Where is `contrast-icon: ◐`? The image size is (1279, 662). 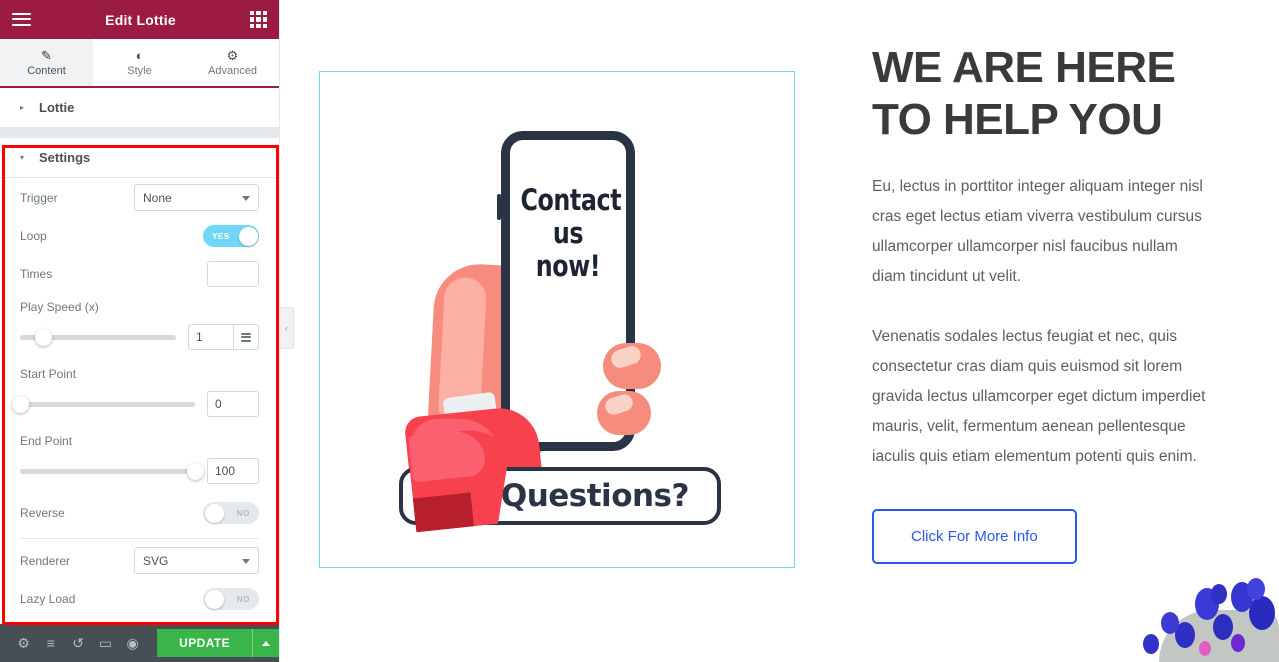 contrast-icon: ◐ is located at coordinates (139, 55).